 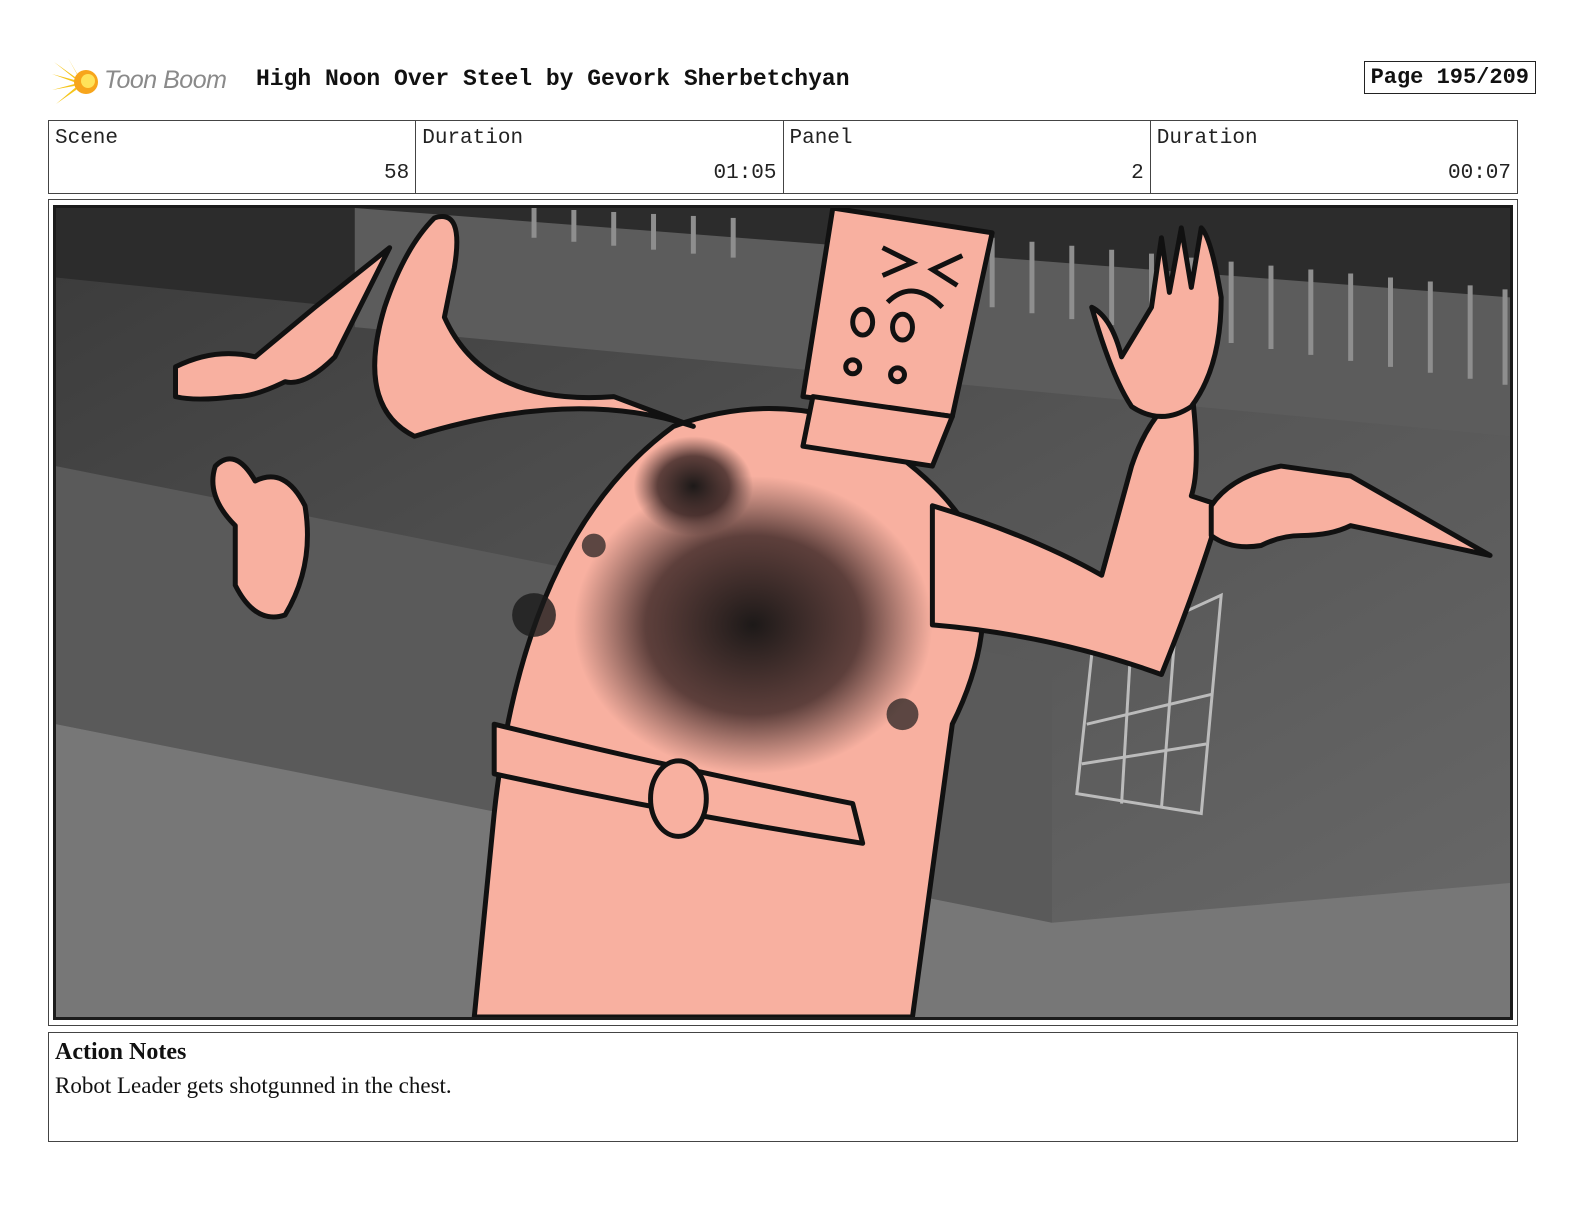 I want to click on scene-value: 58, so click(x=397, y=173).